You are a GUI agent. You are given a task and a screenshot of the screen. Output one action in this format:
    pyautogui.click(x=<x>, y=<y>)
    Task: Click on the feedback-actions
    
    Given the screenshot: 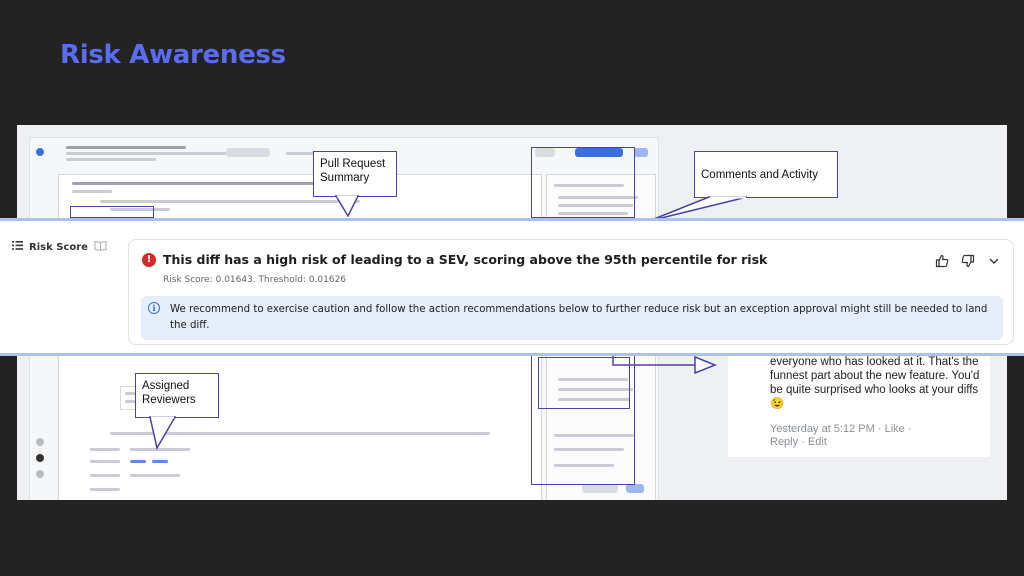 What is the action you would take?
    pyautogui.click(x=968, y=261)
    